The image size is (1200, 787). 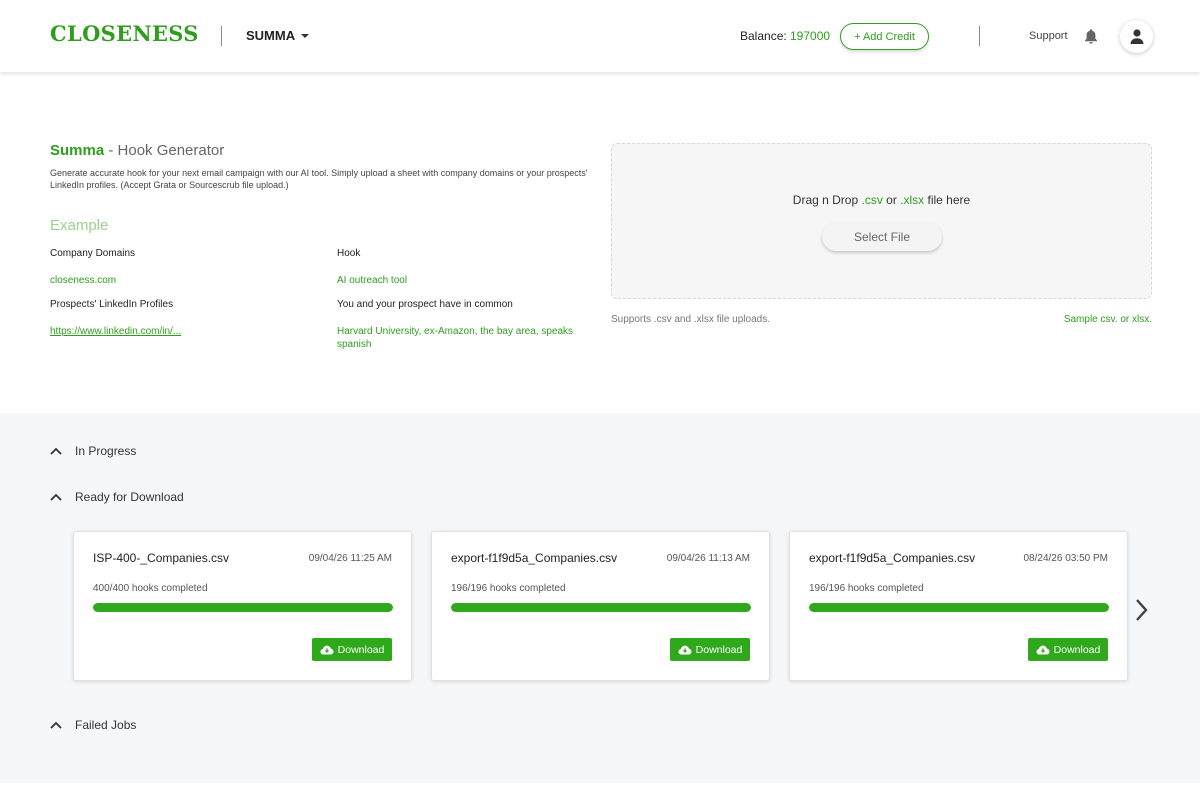 What do you see at coordinates (164, 150) in the screenshot?
I see `title-suffix: - Hook Generator` at bounding box center [164, 150].